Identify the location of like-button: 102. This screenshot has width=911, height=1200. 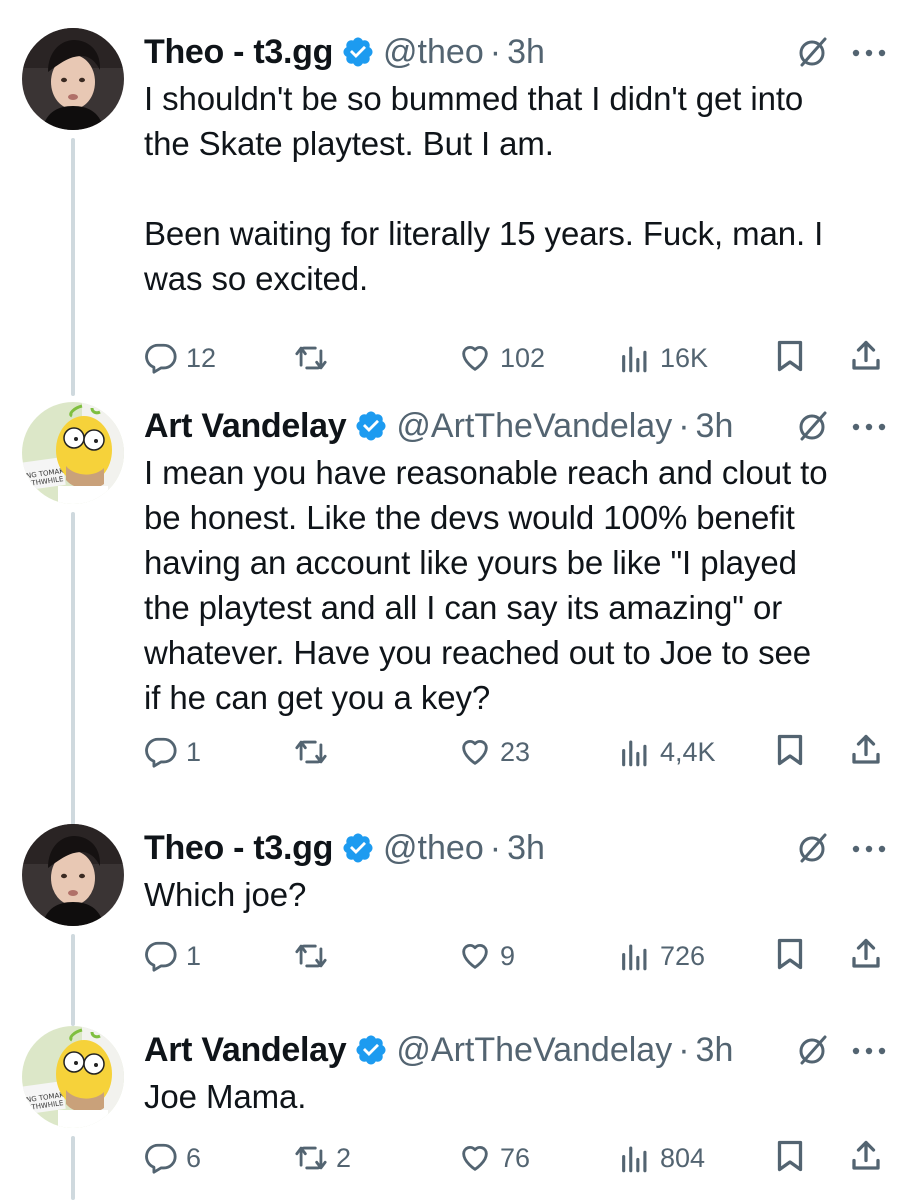
(501, 358).